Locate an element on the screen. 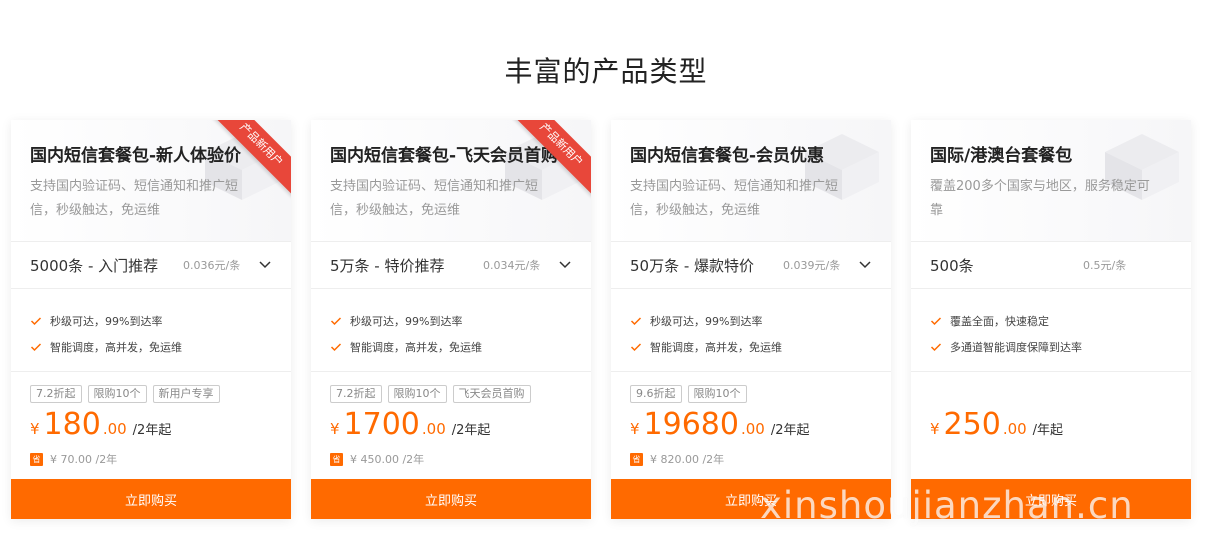  spec-selector: 5000条 - 入门推荐 0.036元/条 is located at coordinates (151, 265).